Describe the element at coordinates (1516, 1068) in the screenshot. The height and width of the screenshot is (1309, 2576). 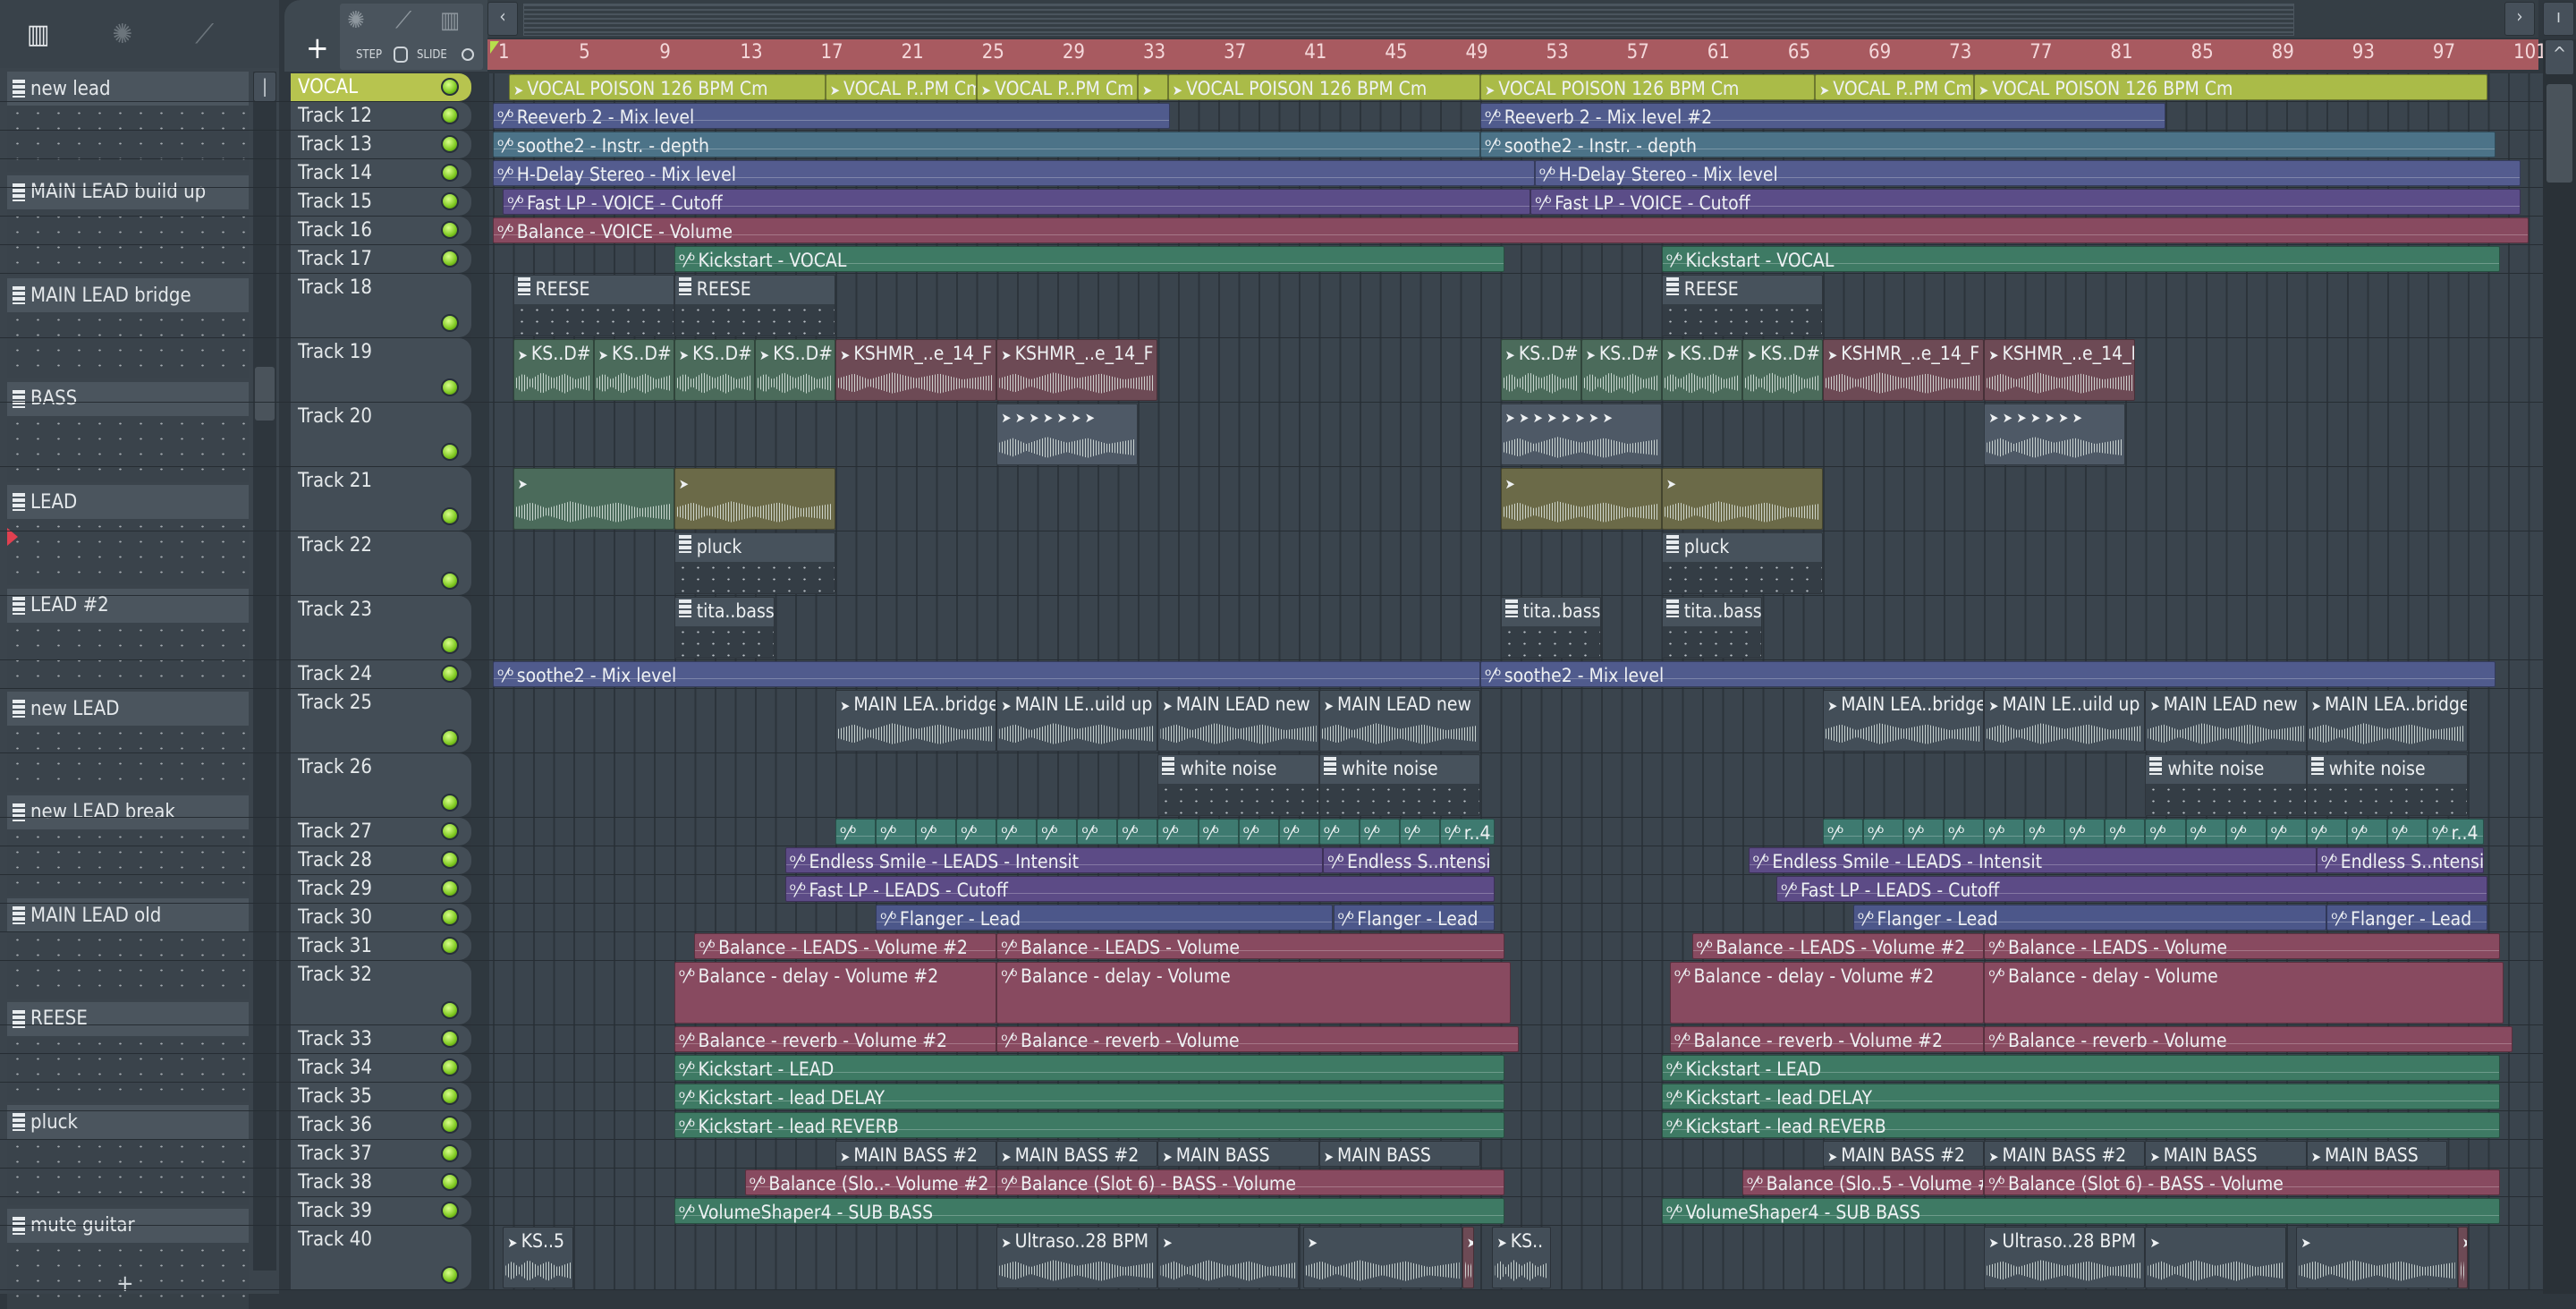
I see `track-lane: ᵒ⁄ᵒ Kickstart - LEAD ᵒ⁄ᵒ Kickstart - LEAD` at that location.